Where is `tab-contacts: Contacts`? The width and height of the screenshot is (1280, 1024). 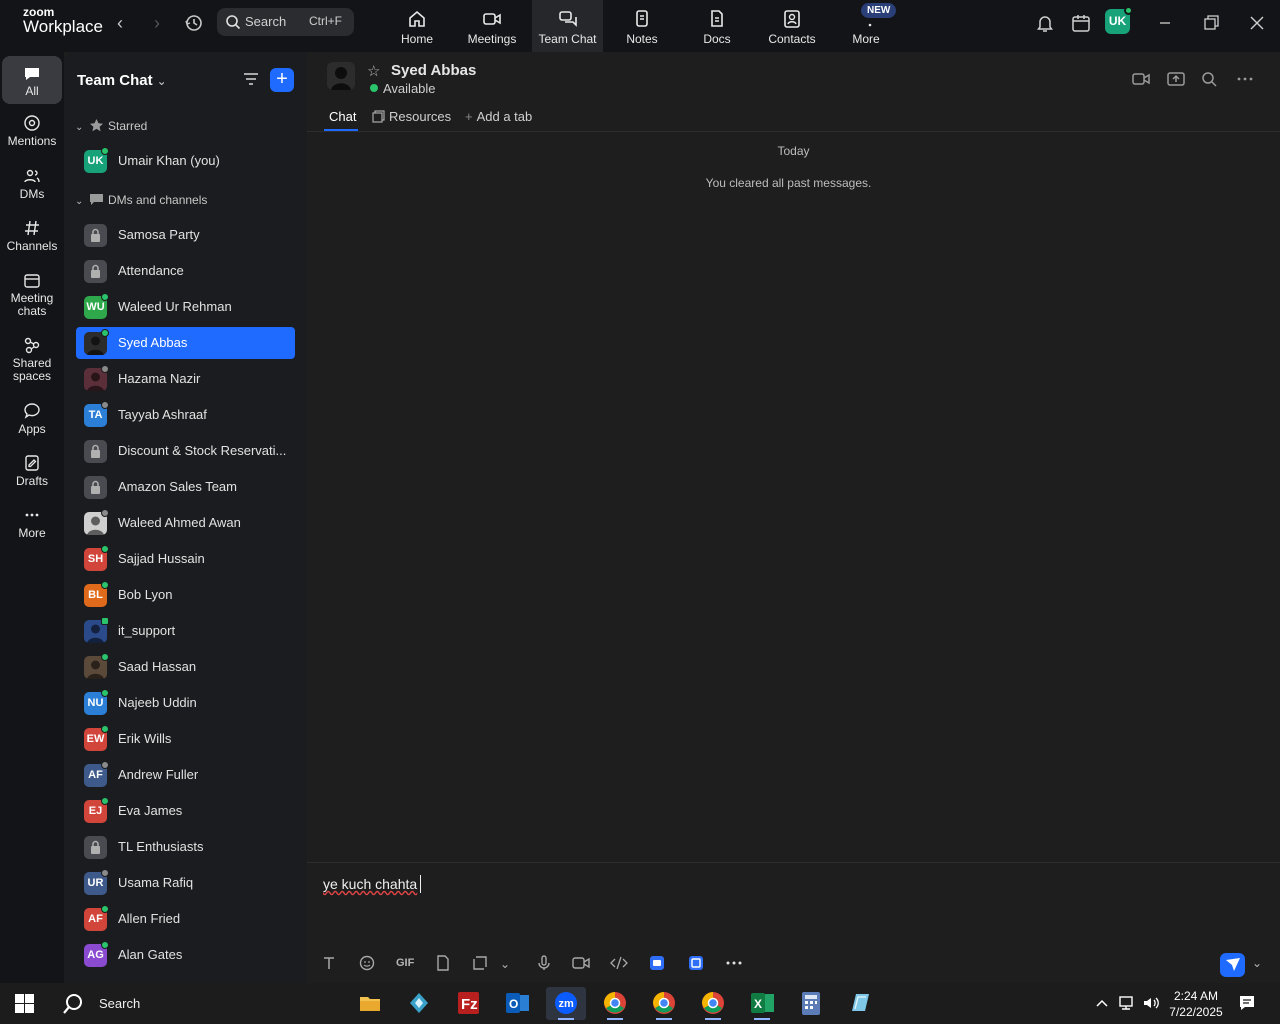 tab-contacts: Contacts is located at coordinates (792, 26).